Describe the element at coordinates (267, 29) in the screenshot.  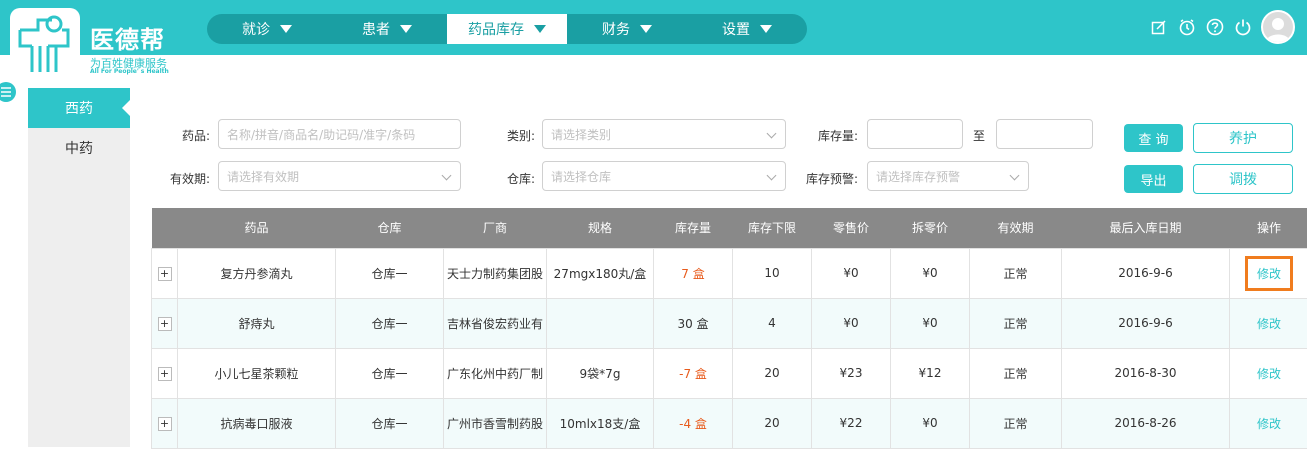
I see `nav-item-visit: 就诊` at that location.